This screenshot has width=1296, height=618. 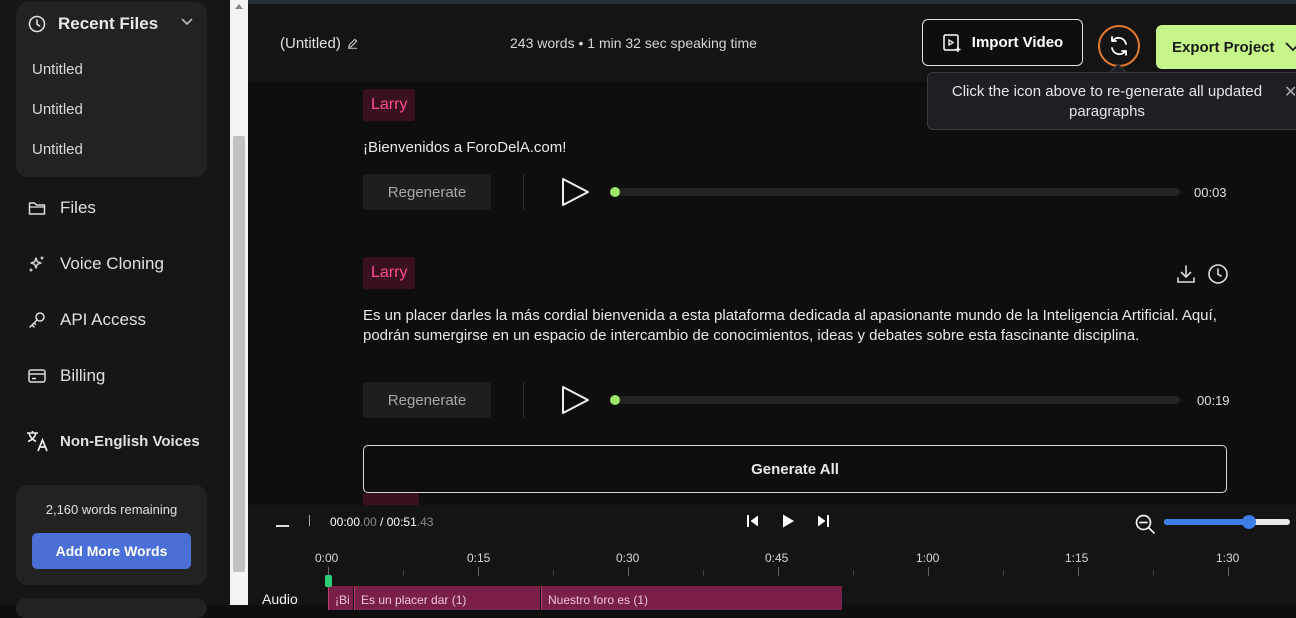 What do you see at coordinates (345, 522) in the screenshot?
I see `current-time: 00:00` at bounding box center [345, 522].